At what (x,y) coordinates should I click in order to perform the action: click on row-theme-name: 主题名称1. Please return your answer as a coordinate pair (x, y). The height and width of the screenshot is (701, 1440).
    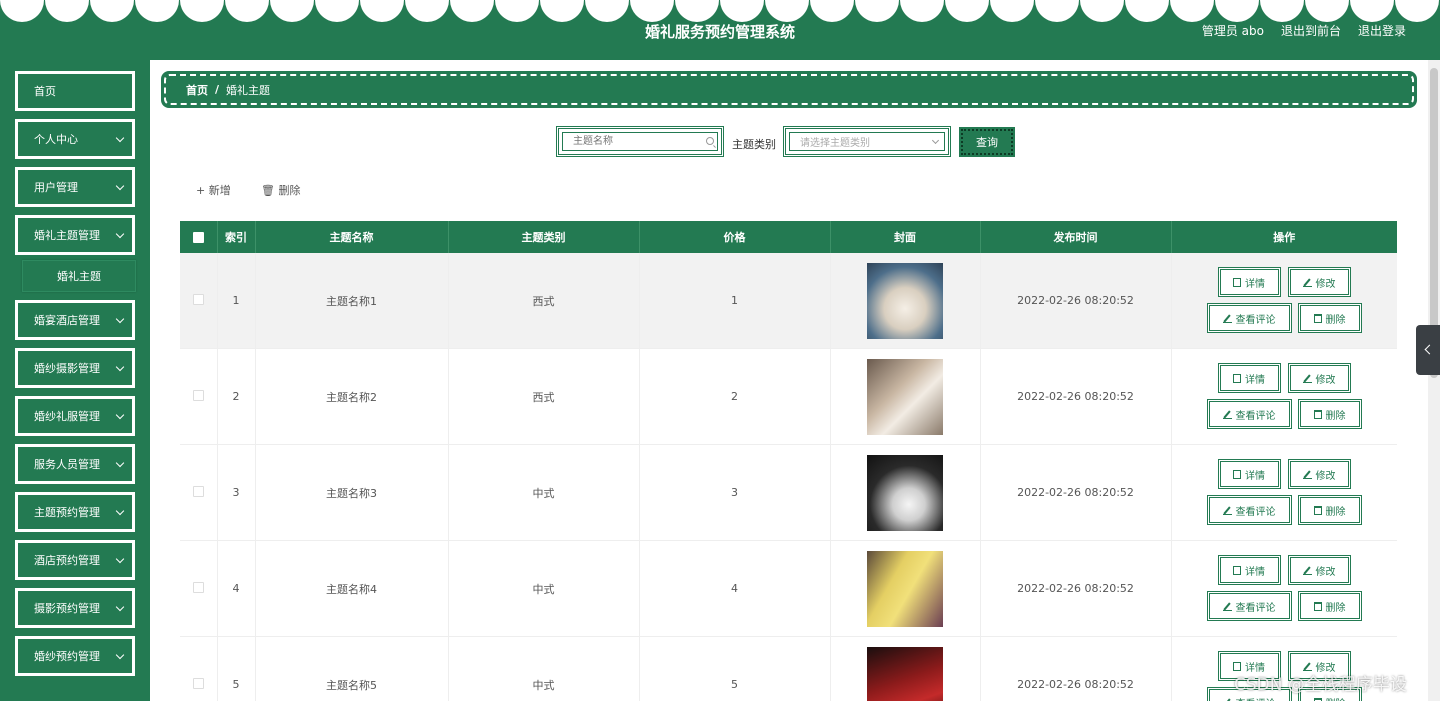
    Looking at the image, I should click on (352, 301).